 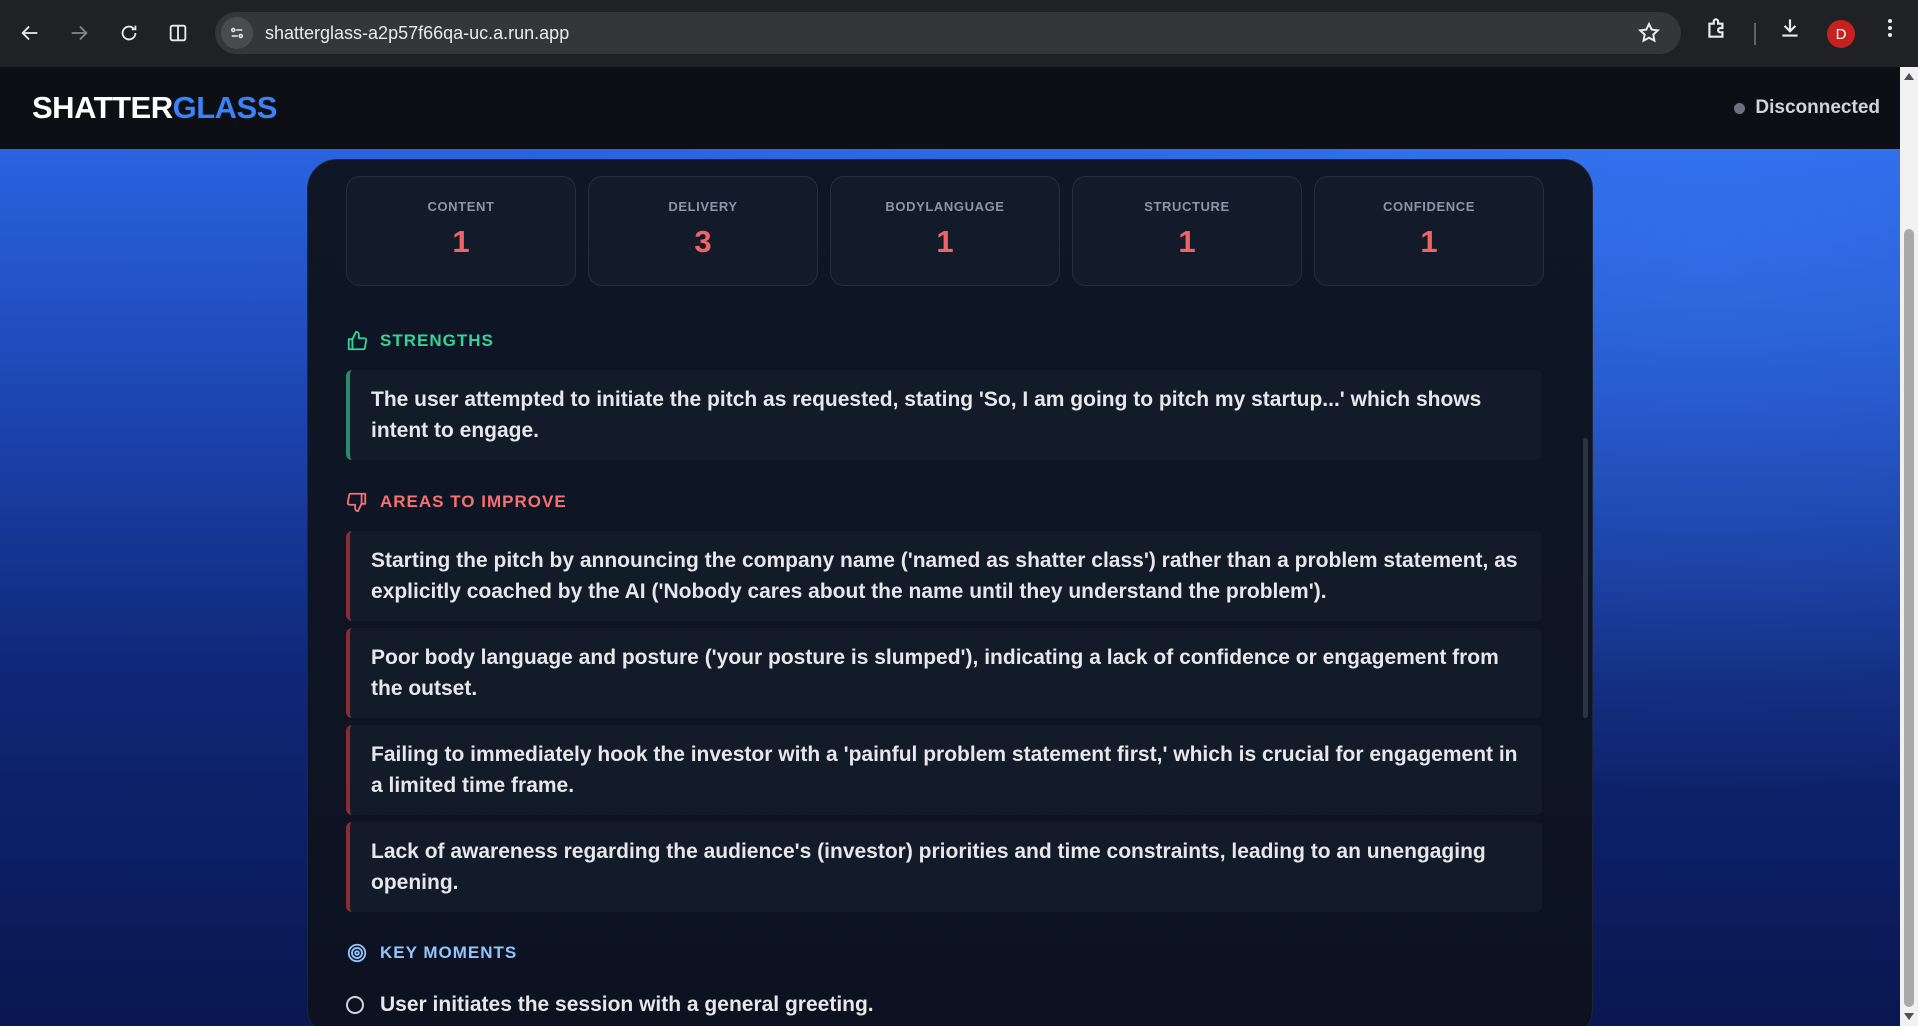 What do you see at coordinates (1909, 76) in the screenshot?
I see `scroll-up-arrow-icon` at bounding box center [1909, 76].